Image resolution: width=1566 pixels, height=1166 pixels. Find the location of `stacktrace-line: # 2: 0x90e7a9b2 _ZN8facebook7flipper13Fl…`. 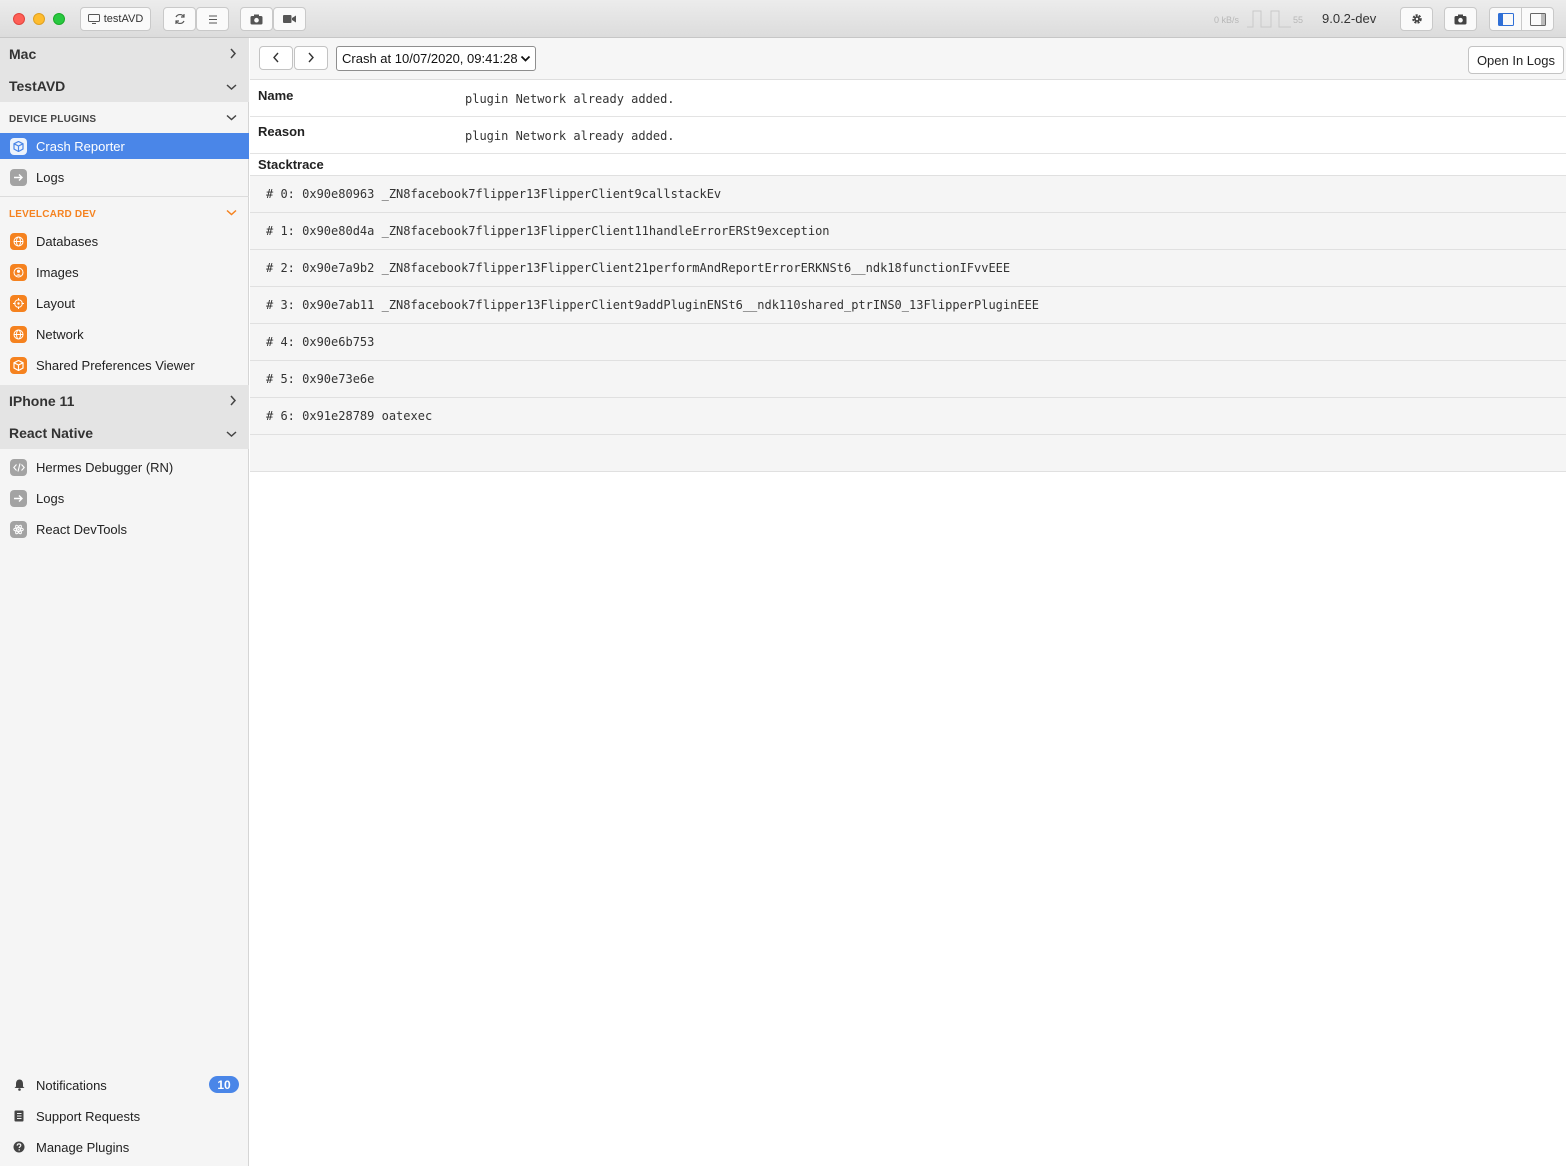

stacktrace-line: # 2: 0x90e7a9b2 _ZN8facebook7flipper13Fl… is located at coordinates (908, 268).